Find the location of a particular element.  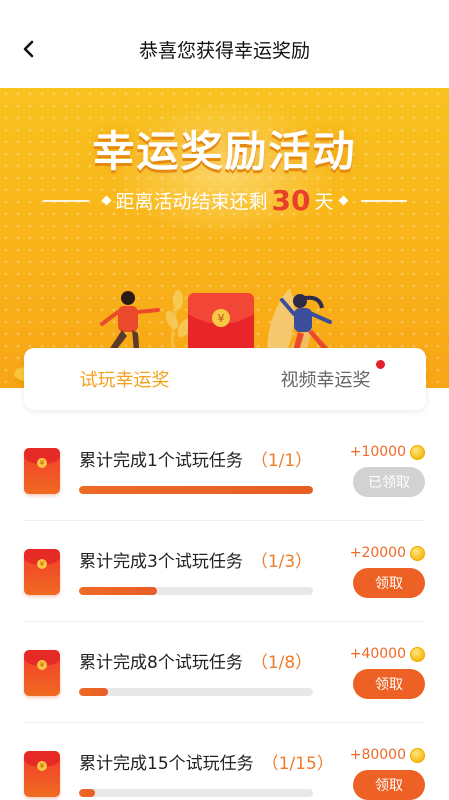

task-reward: +10000 is located at coordinates (387, 452).